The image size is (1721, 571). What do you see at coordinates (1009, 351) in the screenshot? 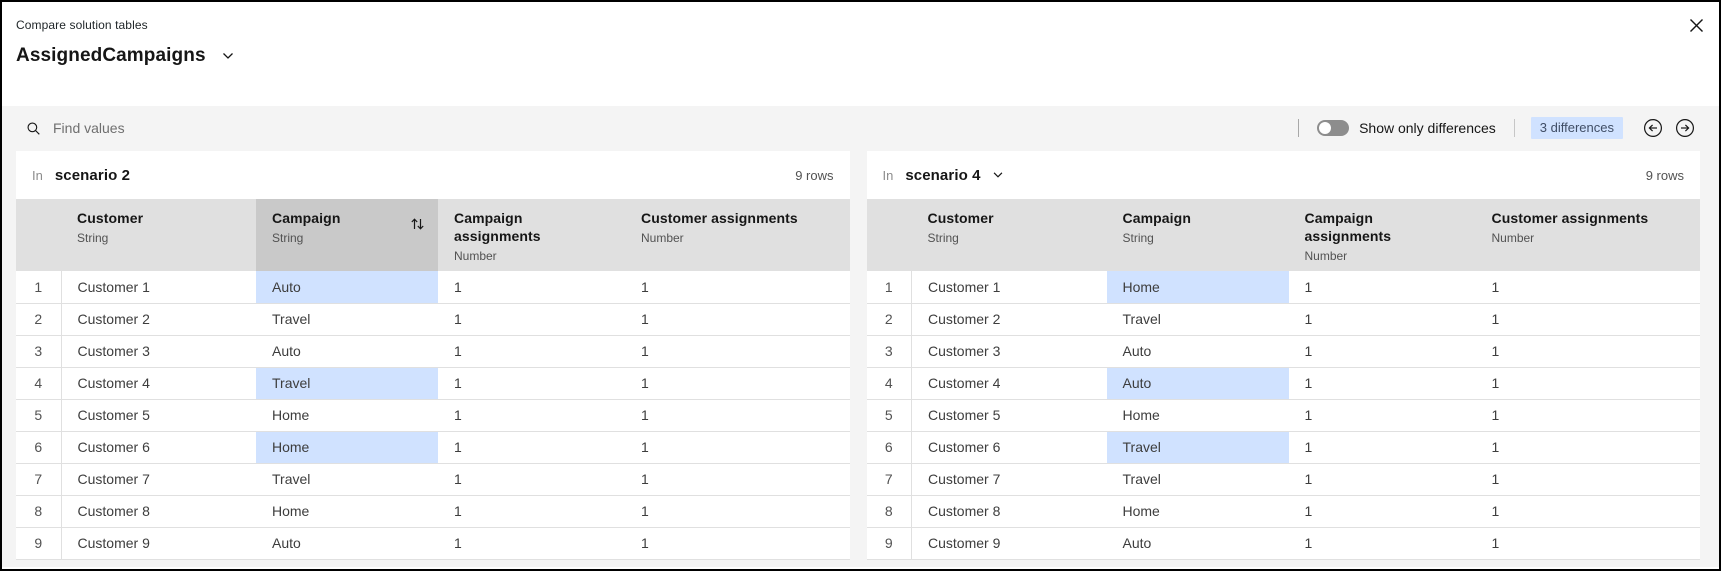
I see `customer-cell: Customer 3` at bounding box center [1009, 351].